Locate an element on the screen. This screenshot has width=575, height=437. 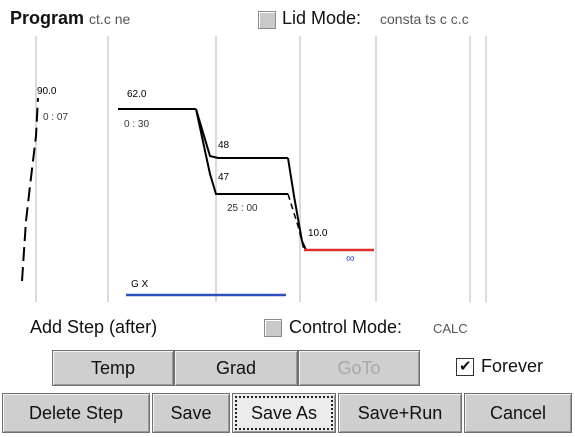
lid-mode-value: consta ts c c.c is located at coordinates (424, 19).